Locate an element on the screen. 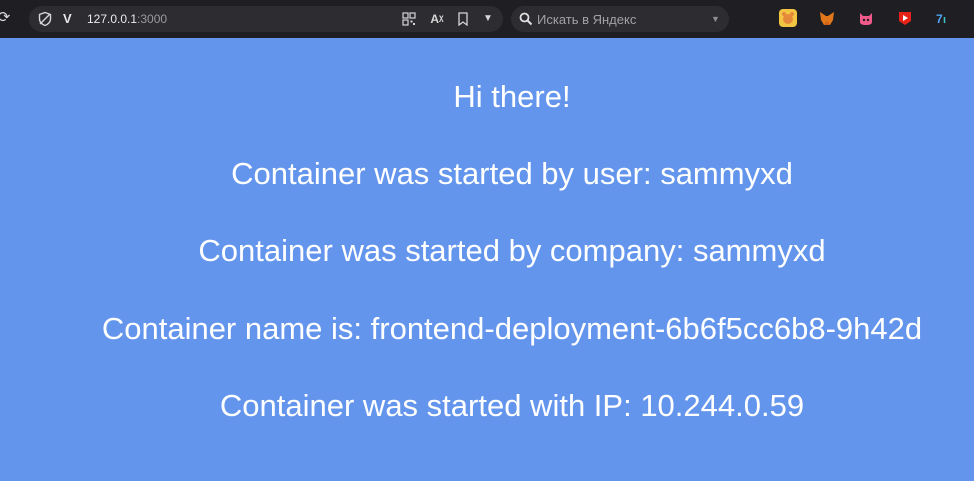  translate-extension-icon: 7ι is located at coordinates (944, 18).